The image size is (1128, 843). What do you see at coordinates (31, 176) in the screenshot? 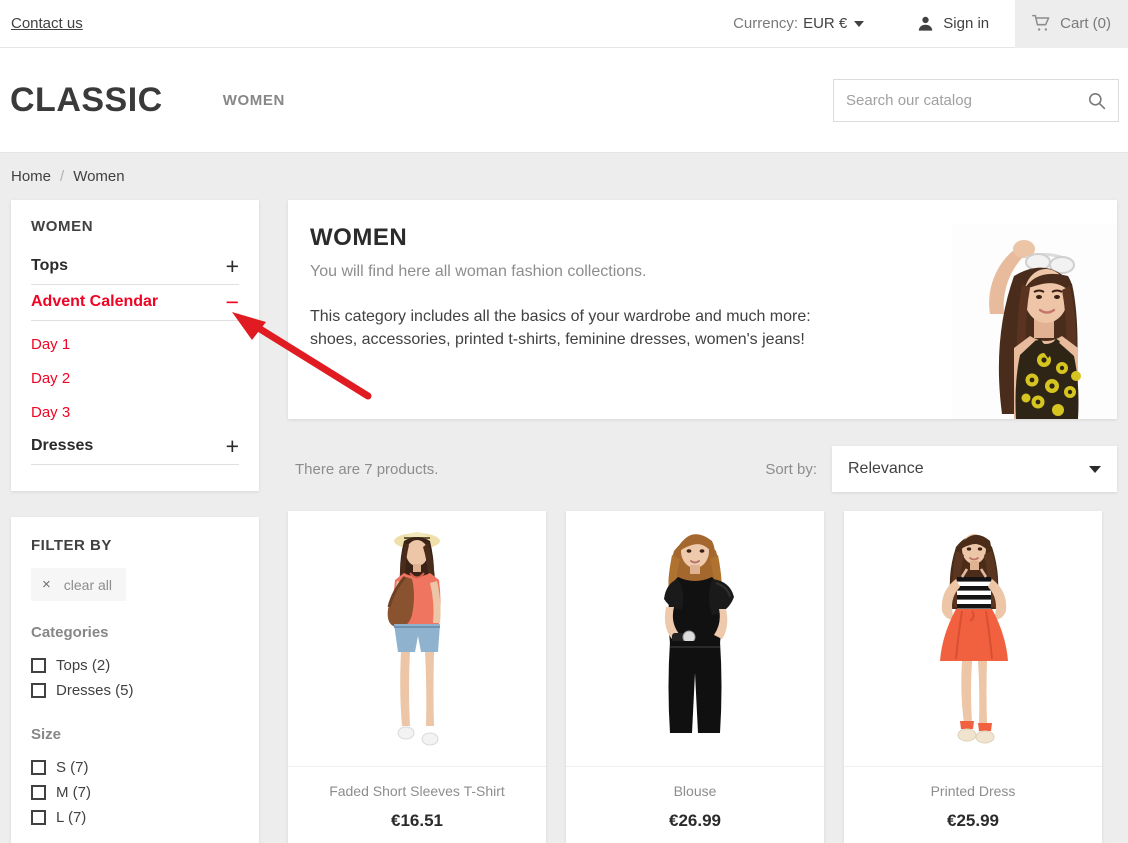
I see `breadcrumb-home: Home` at bounding box center [31, 176].